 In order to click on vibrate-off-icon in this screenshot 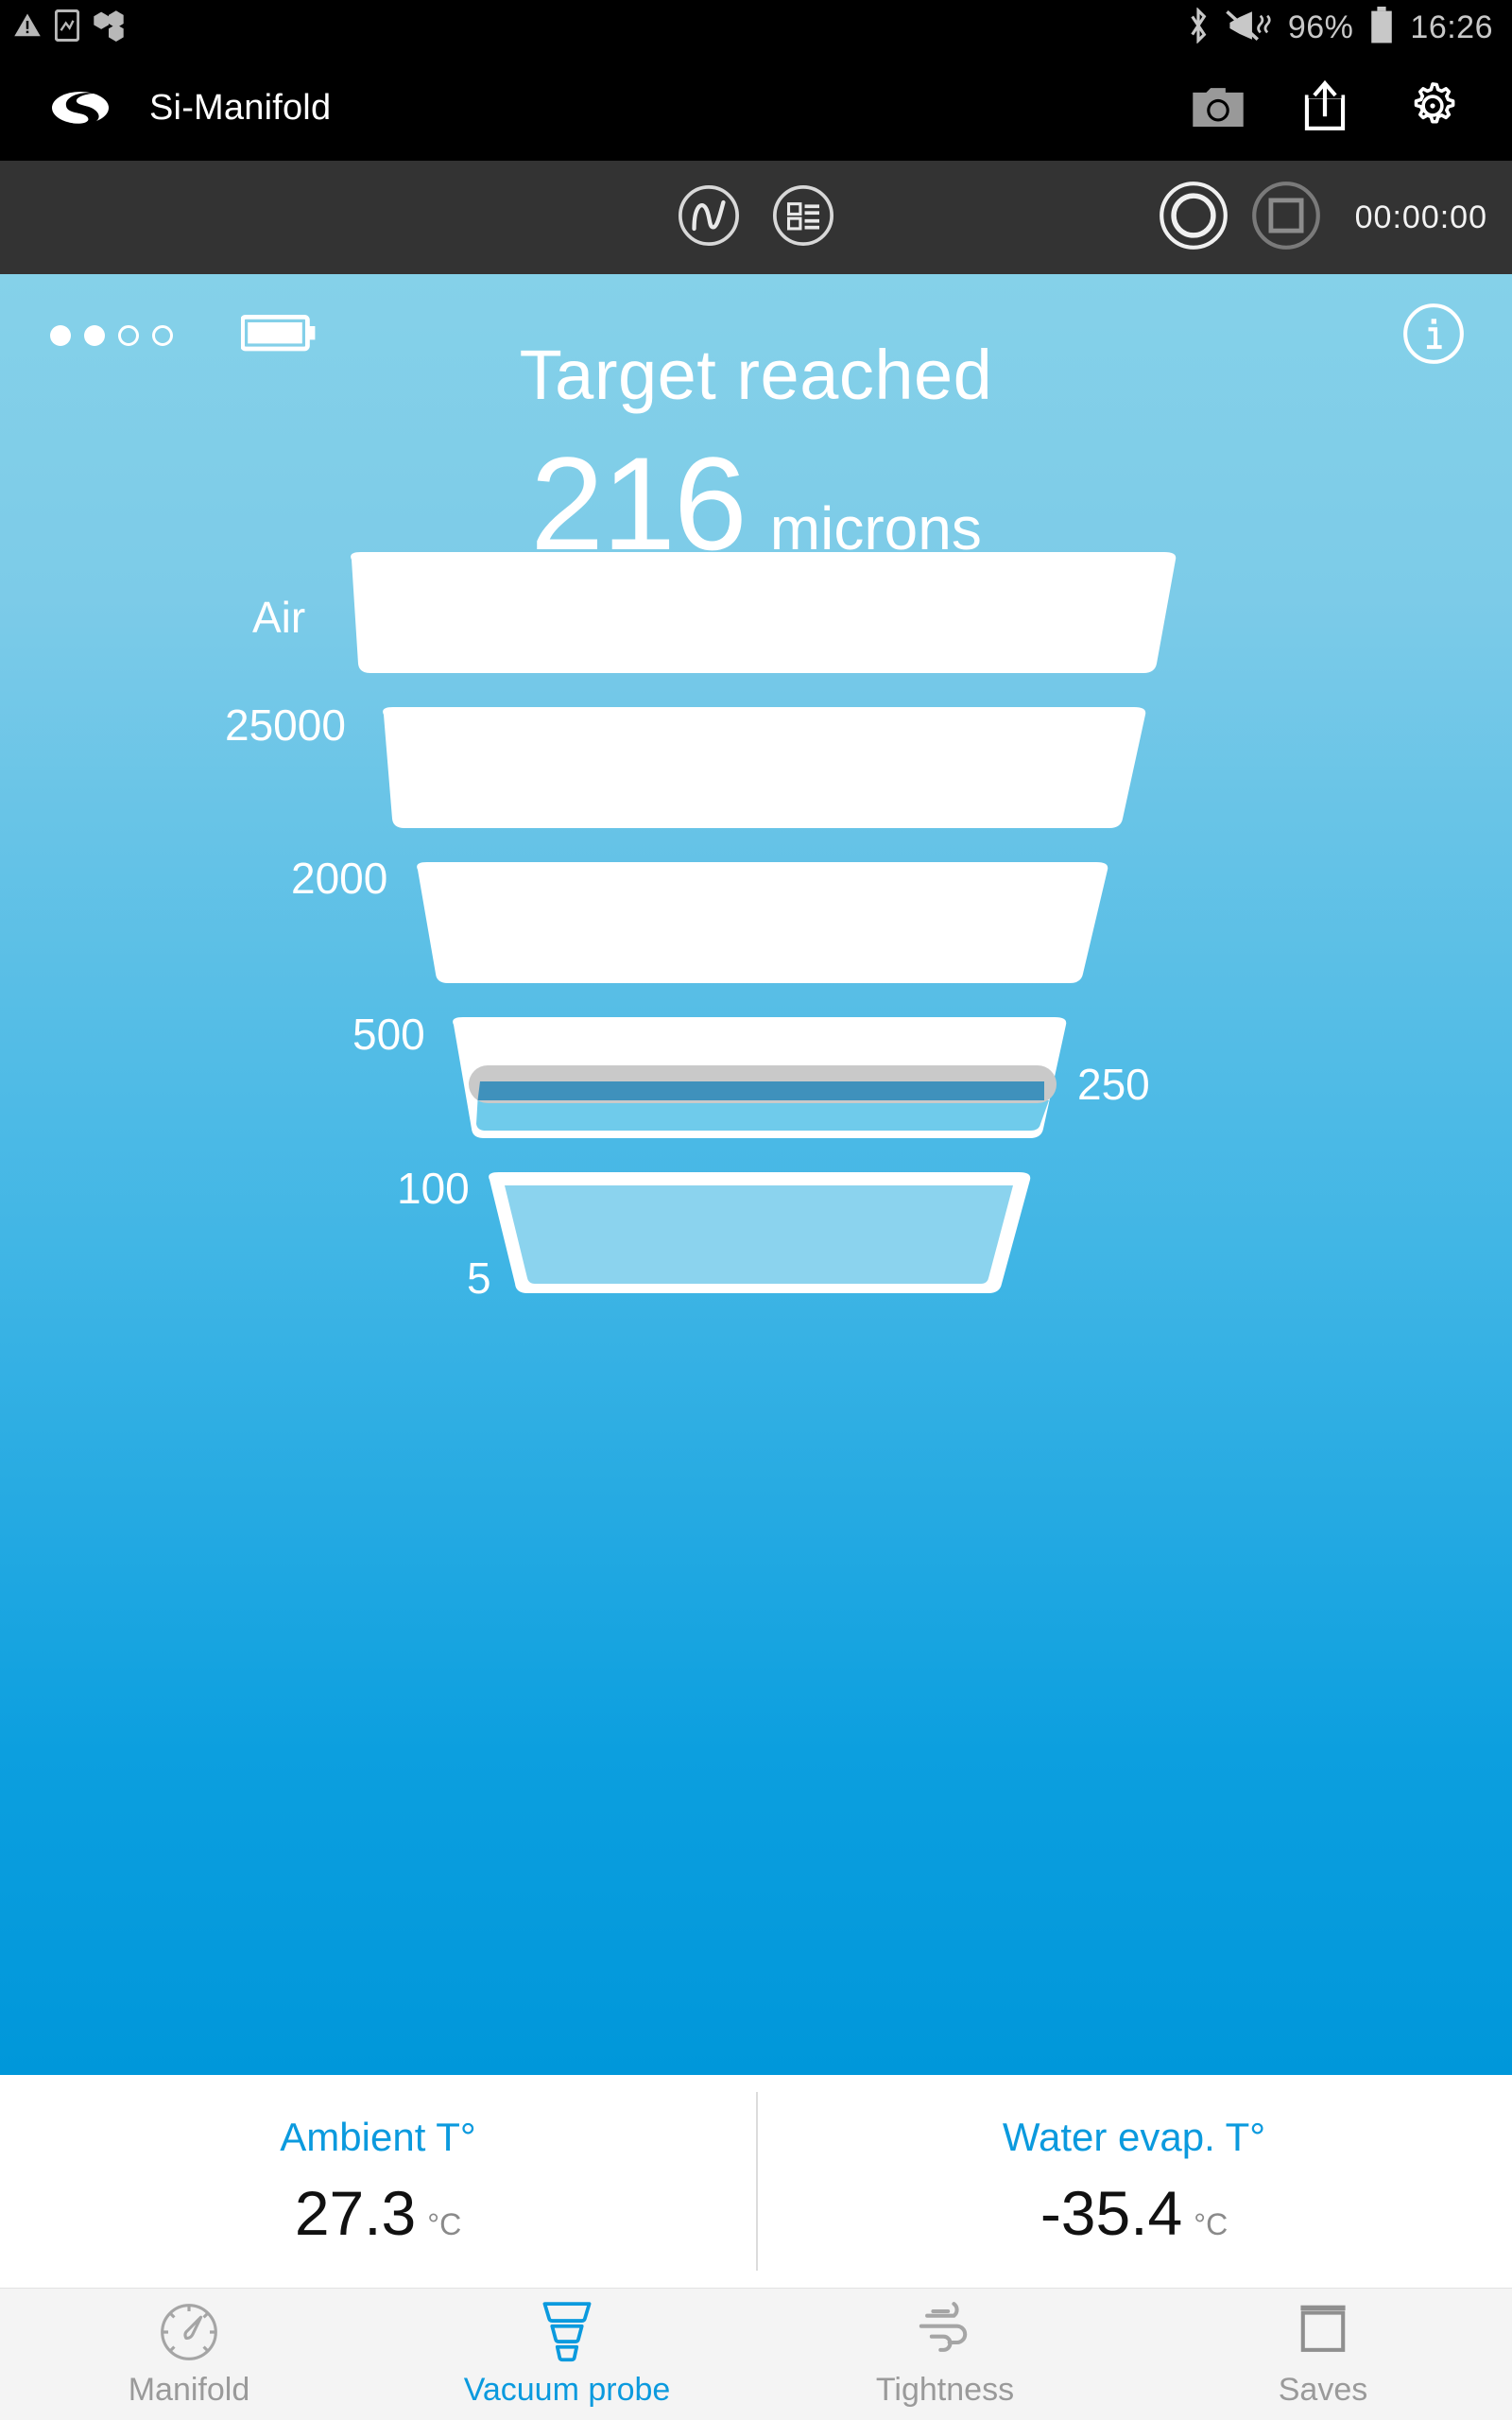, I will do `click(1249, 28)`.